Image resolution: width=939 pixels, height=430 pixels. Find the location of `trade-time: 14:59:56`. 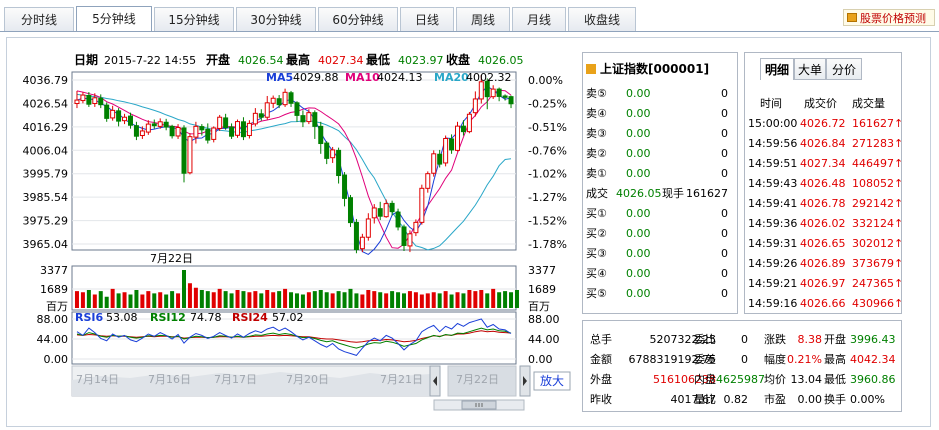

trade-time: 14:59:56 is located at coordinates (773, 143).